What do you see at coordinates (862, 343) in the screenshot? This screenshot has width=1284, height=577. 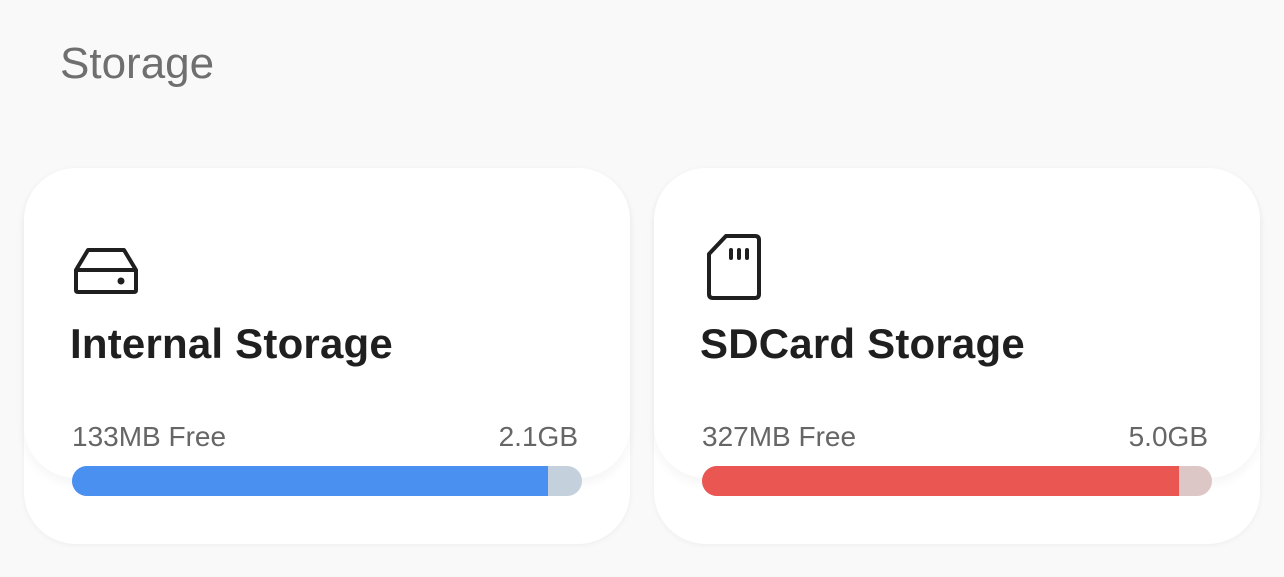 I see `card-title: SDCard Storage` at bounding box center [862, 343].